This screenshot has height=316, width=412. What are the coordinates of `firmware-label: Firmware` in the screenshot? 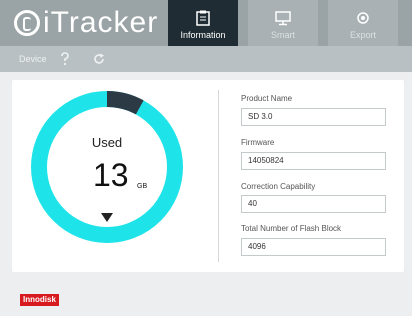 It's located at (258, 142).